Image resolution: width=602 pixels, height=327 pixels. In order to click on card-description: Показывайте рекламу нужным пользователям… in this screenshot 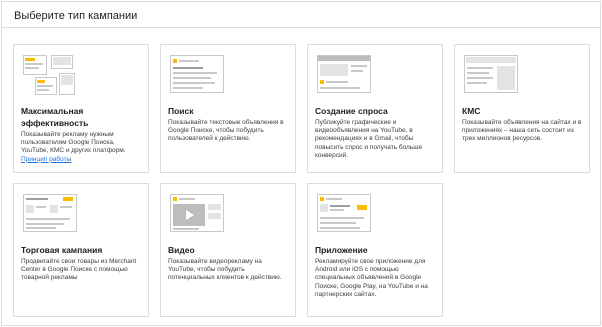, I will do `click(73, 147)`.